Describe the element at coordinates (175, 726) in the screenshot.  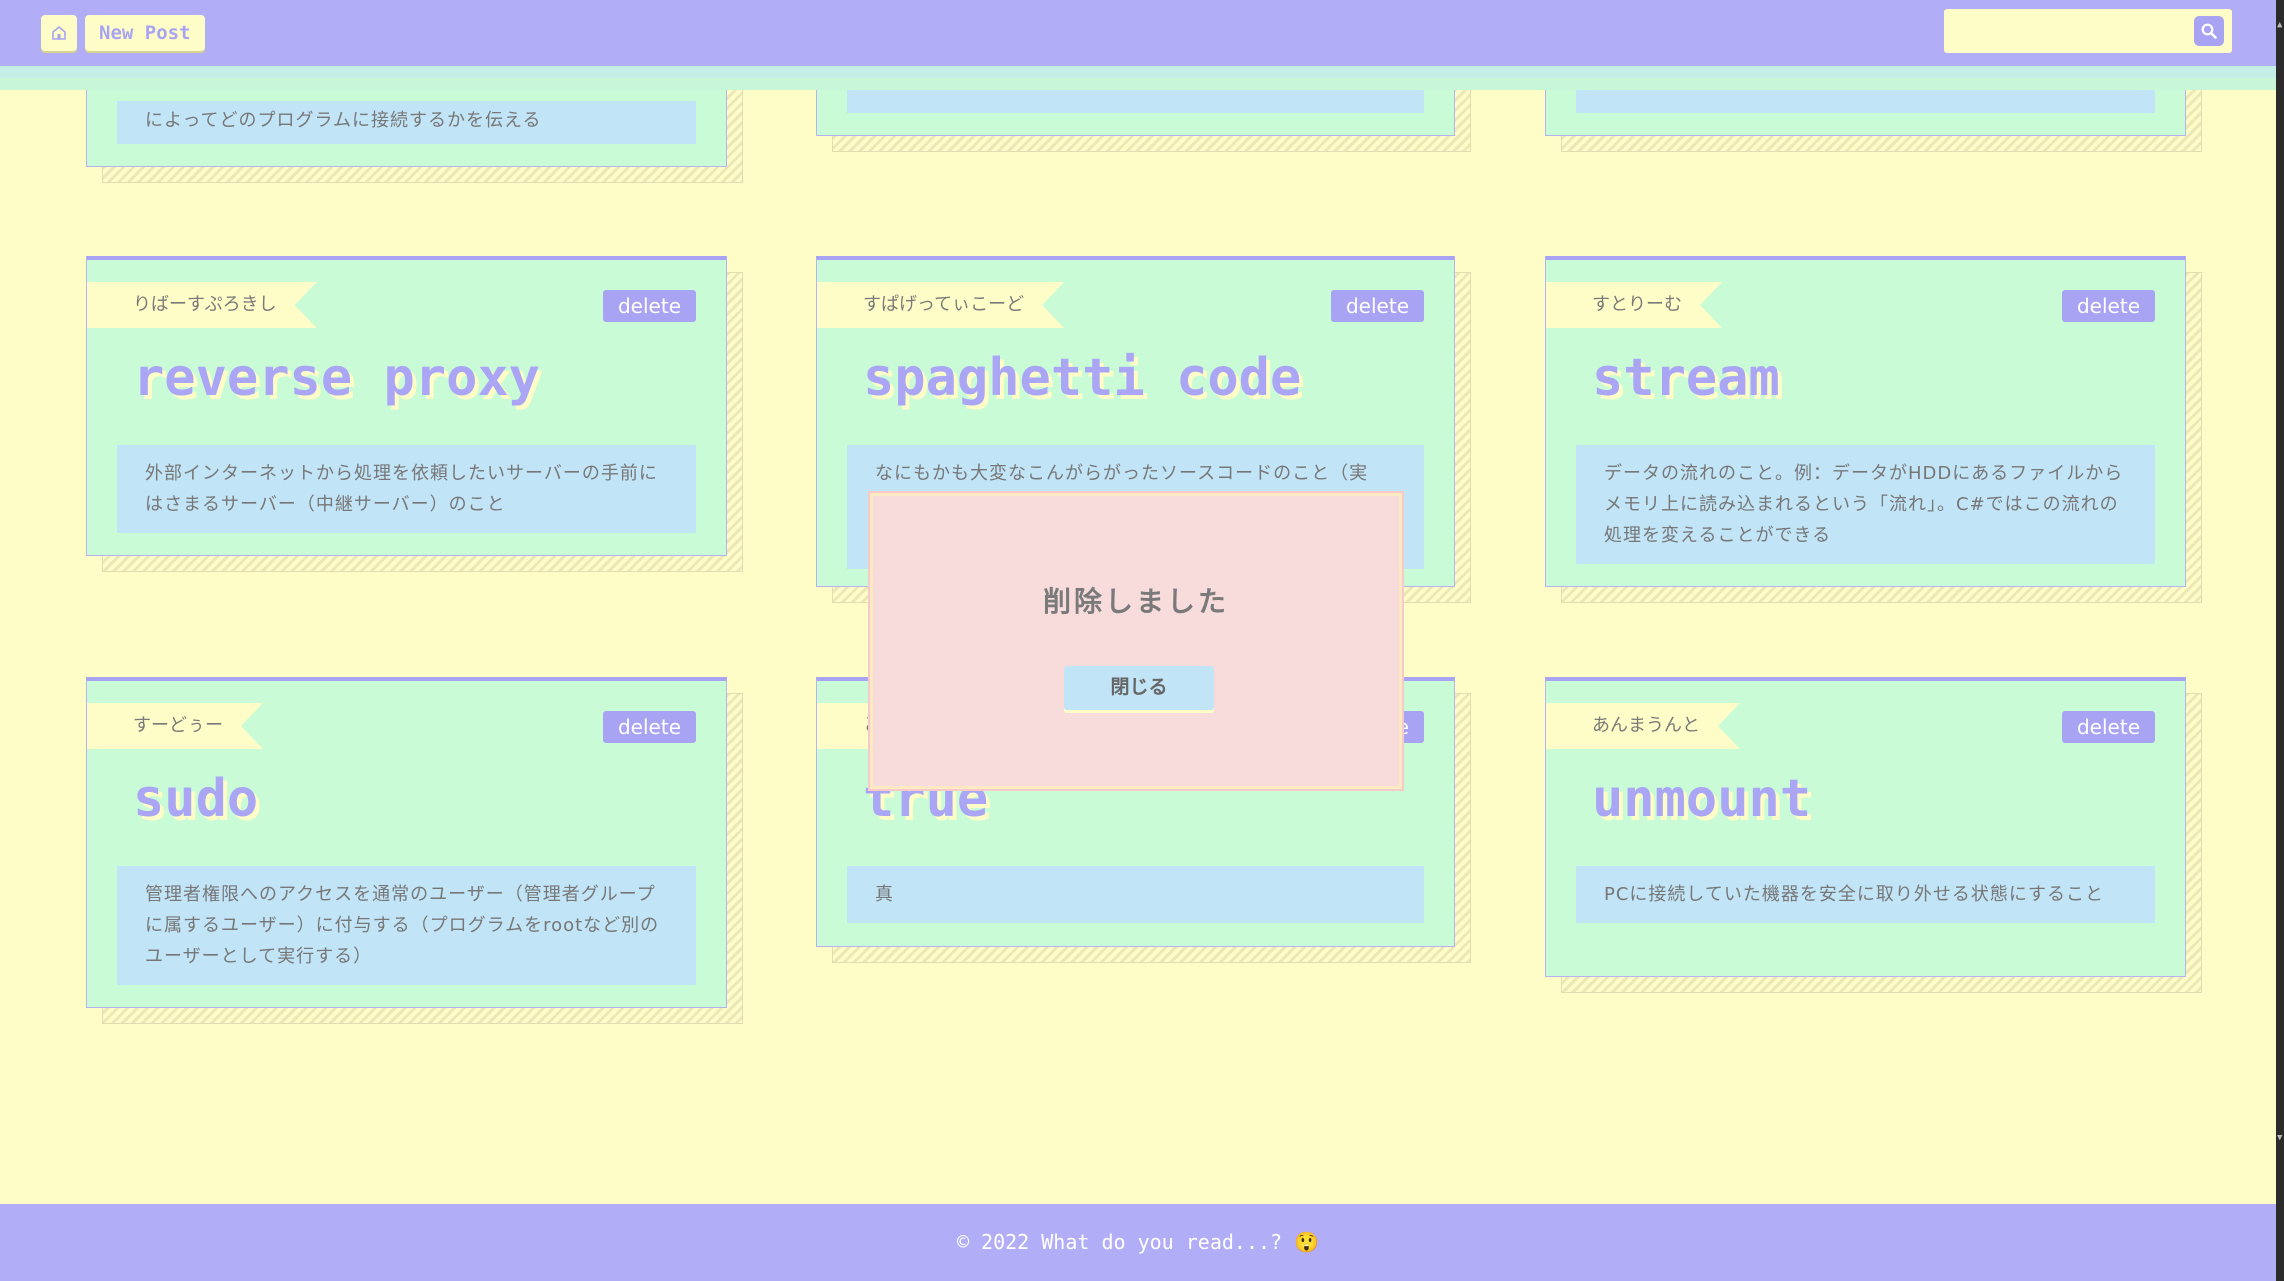
I see `card-reading: すーどぅー` at that location.